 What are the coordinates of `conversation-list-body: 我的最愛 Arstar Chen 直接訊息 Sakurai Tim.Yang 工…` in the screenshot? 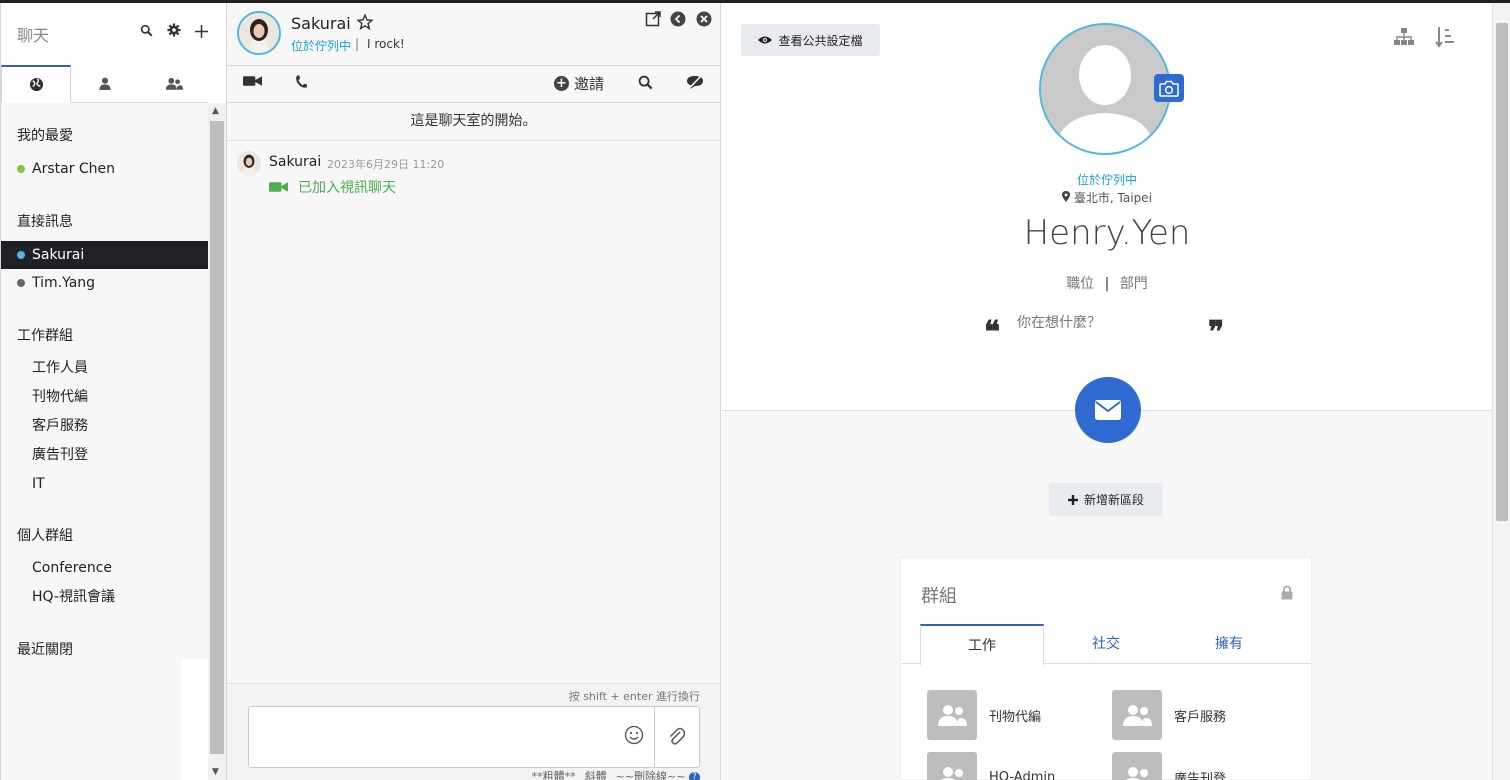 It's located at (104, 381).